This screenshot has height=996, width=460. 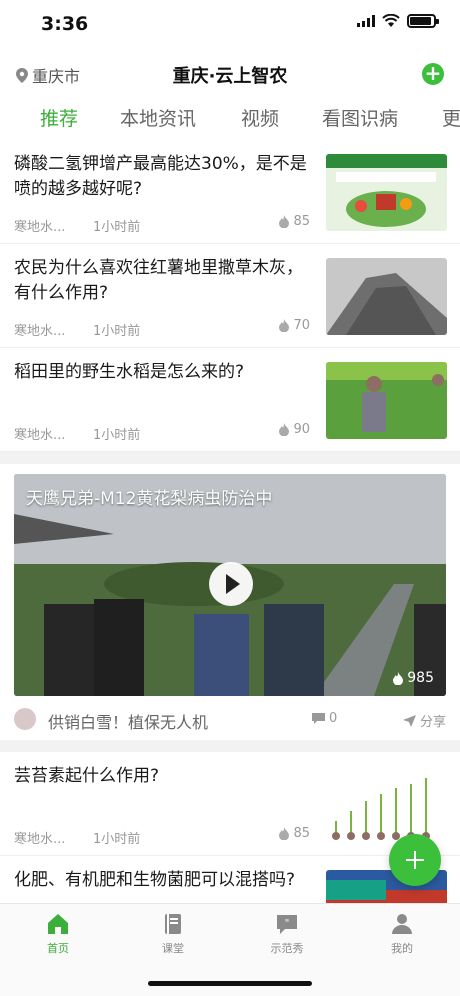 What do you see at coordinates (423, 21) in the screenshot?
I see `battery-icon` at bounding box center [423, 21].